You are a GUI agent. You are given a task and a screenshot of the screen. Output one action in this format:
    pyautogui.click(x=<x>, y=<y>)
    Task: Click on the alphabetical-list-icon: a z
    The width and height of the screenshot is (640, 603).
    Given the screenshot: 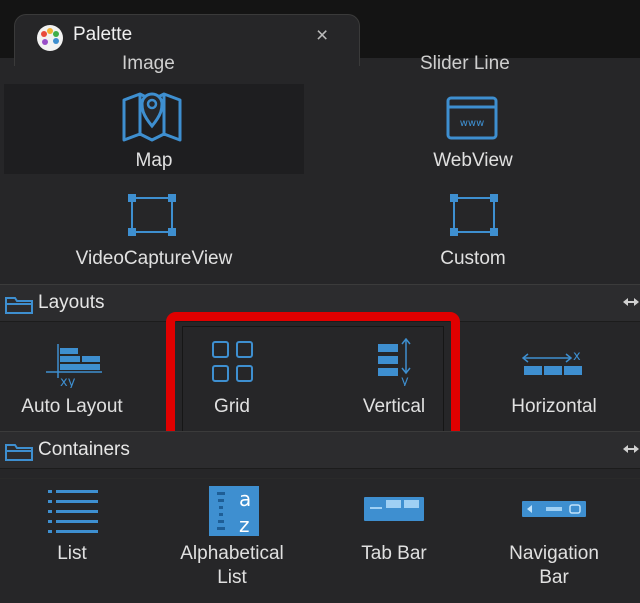 What is the action you would take?
    pyautogui.click(x=234, y=511)
    